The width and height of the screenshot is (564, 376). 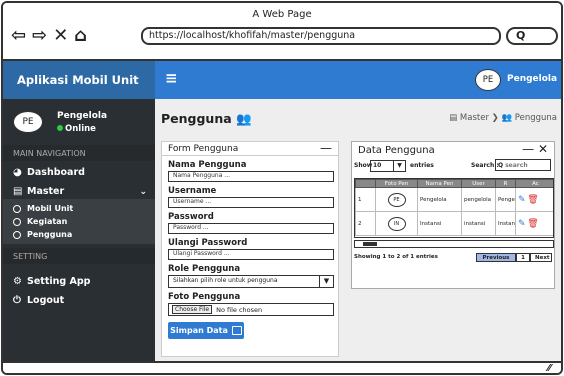 I want to click on column-header-user: User, so click(x=478, y=183).